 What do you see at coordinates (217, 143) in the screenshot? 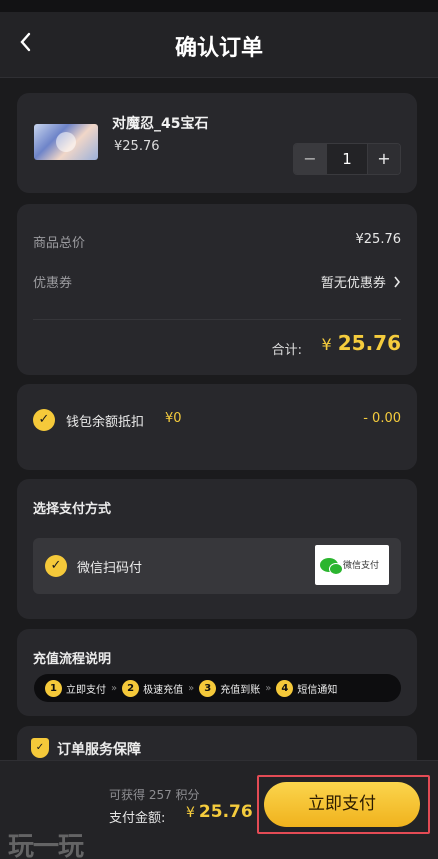
I see `product-card: 对魔忍_45宝石 ¥25.76 − 1 +` at bounding box center [217, 143].